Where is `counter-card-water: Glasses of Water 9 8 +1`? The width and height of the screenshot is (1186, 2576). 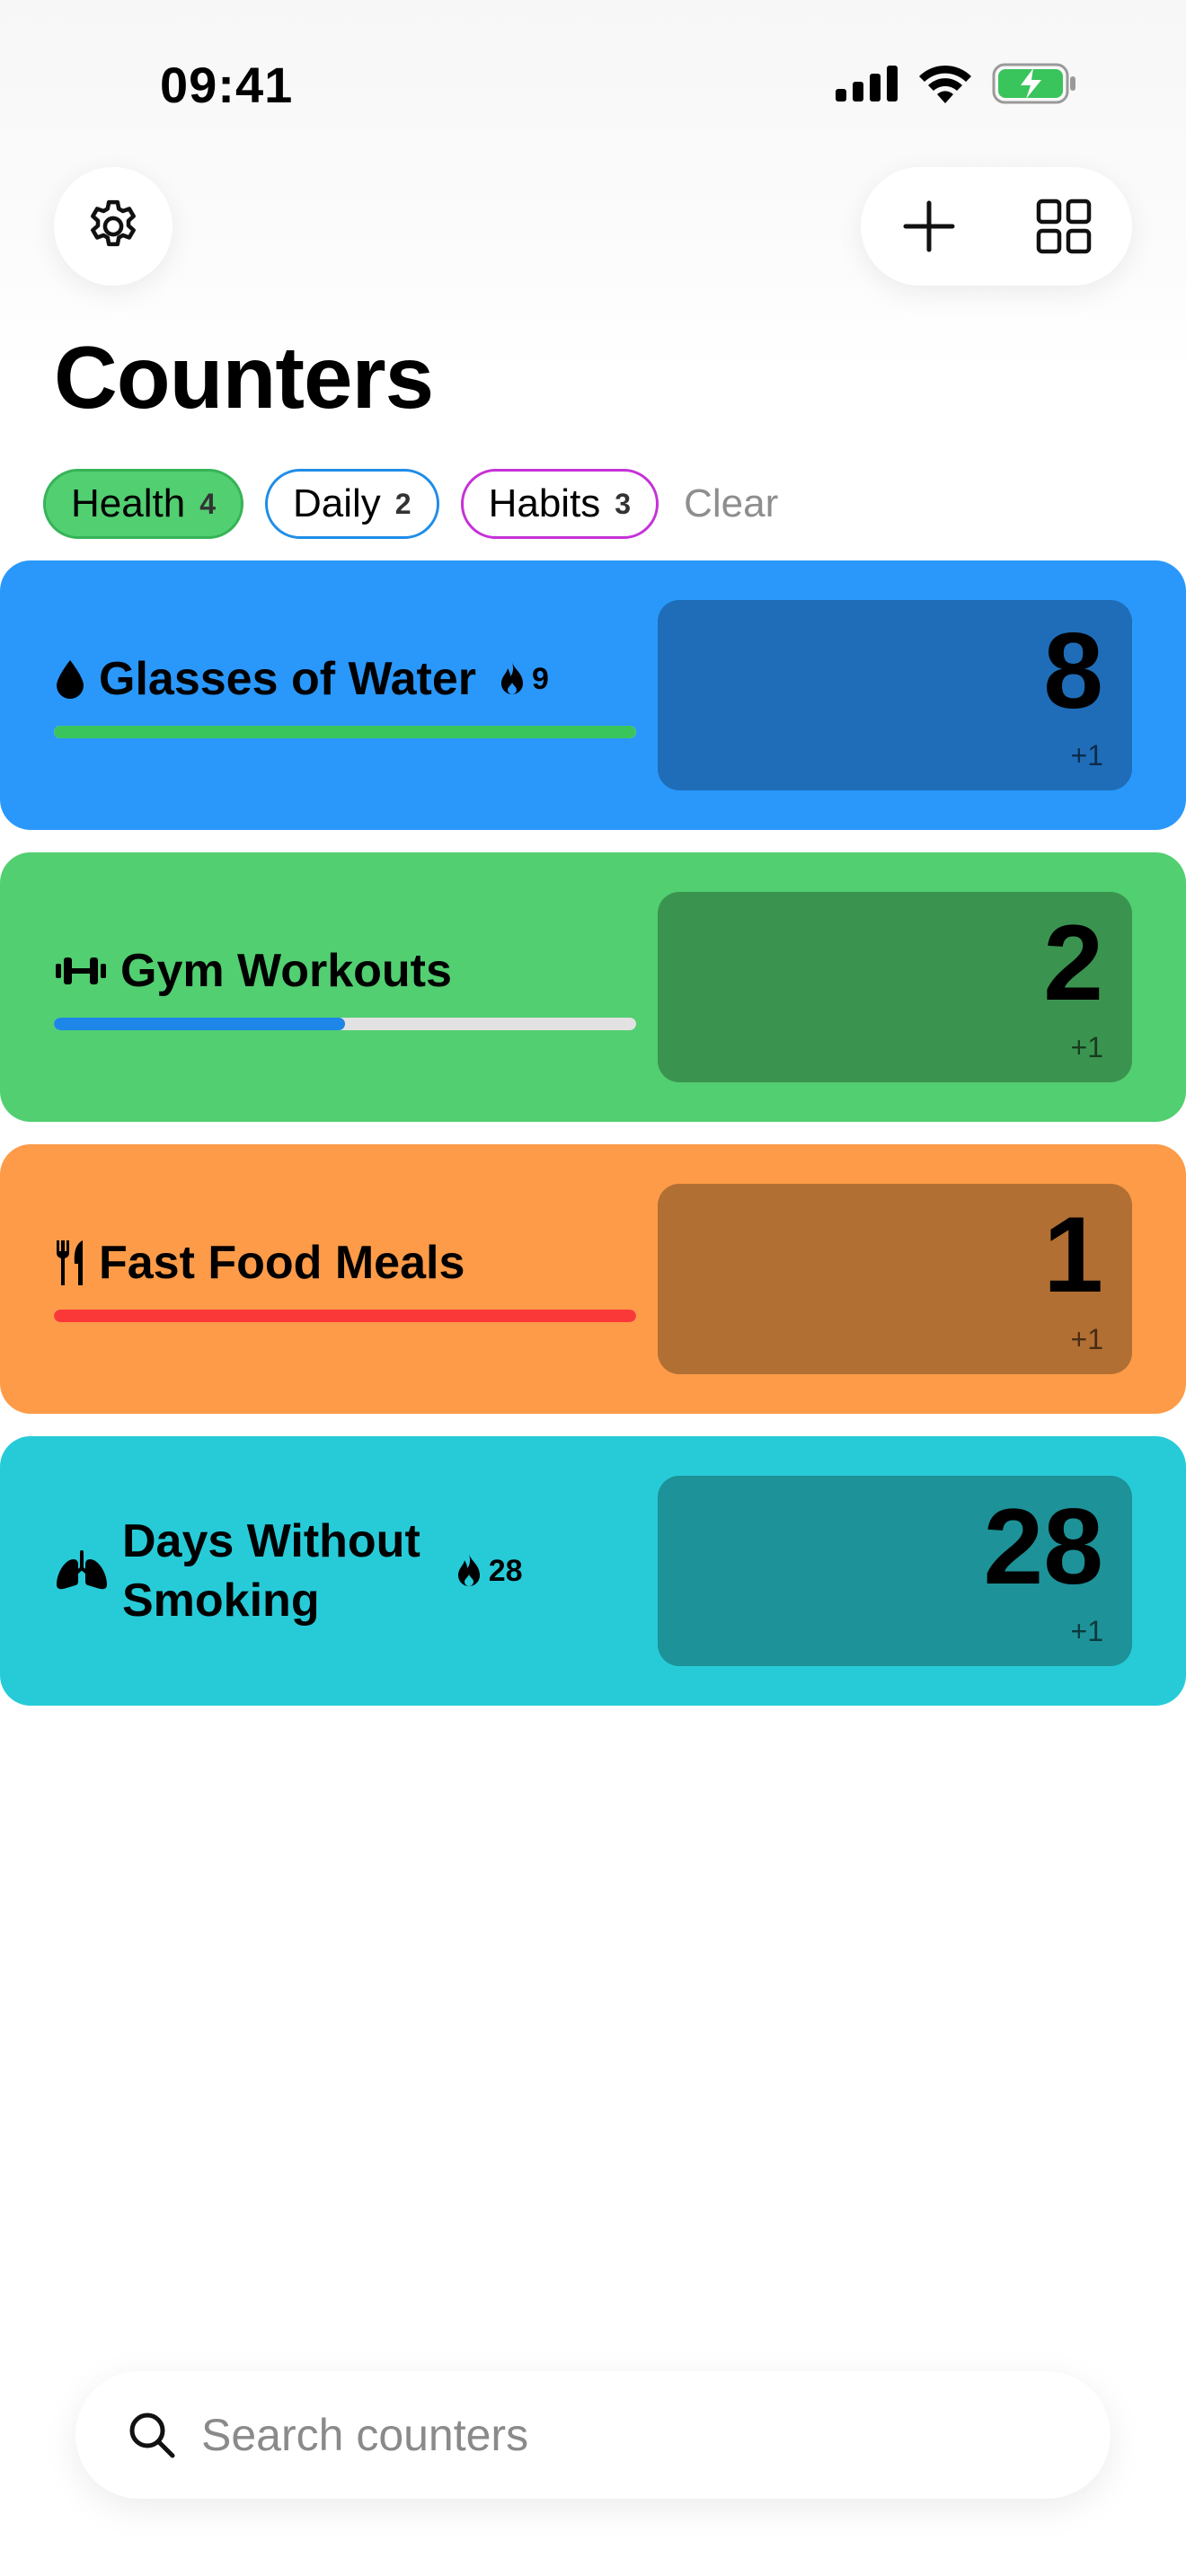
counter-card-water: Glasses of Water 9 8 +1 is located at coordinates (593, 695).